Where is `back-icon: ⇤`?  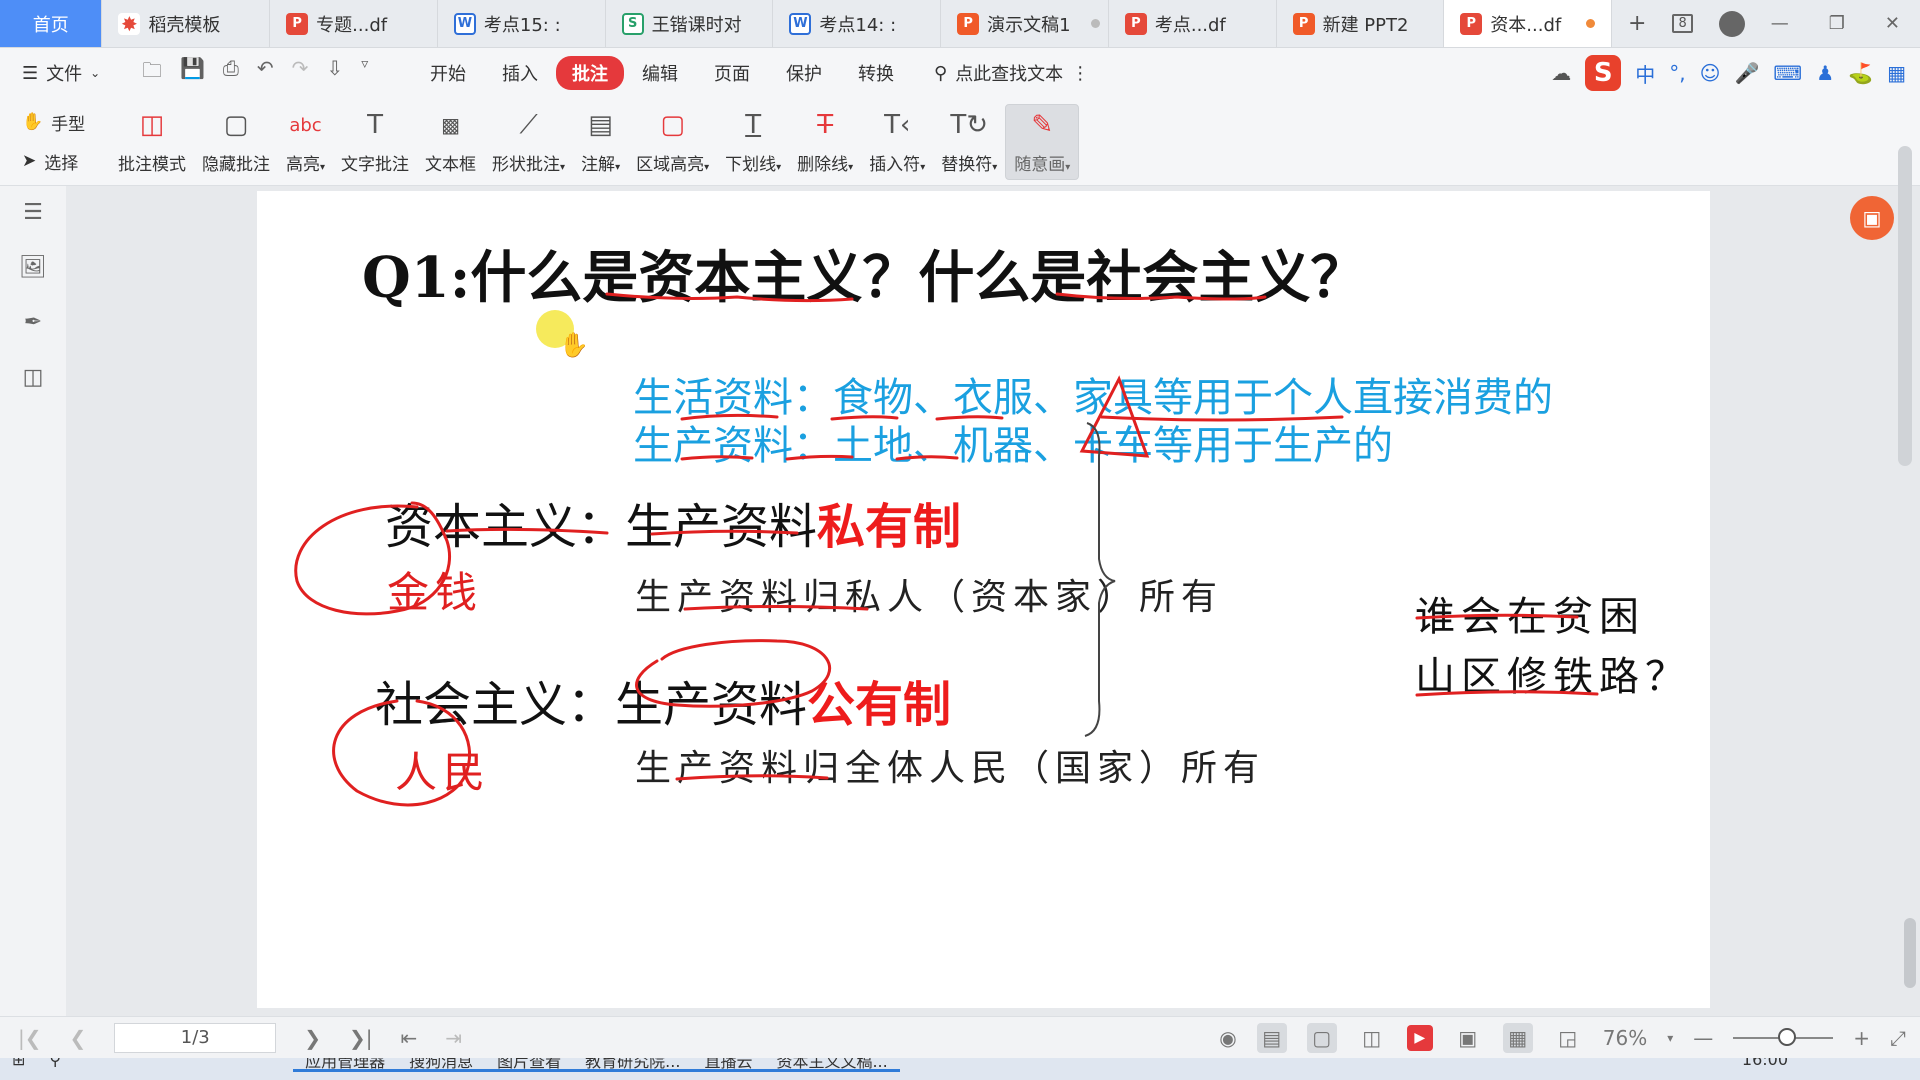 back-icon: ⇤ is located at coordinates (409, 1038).